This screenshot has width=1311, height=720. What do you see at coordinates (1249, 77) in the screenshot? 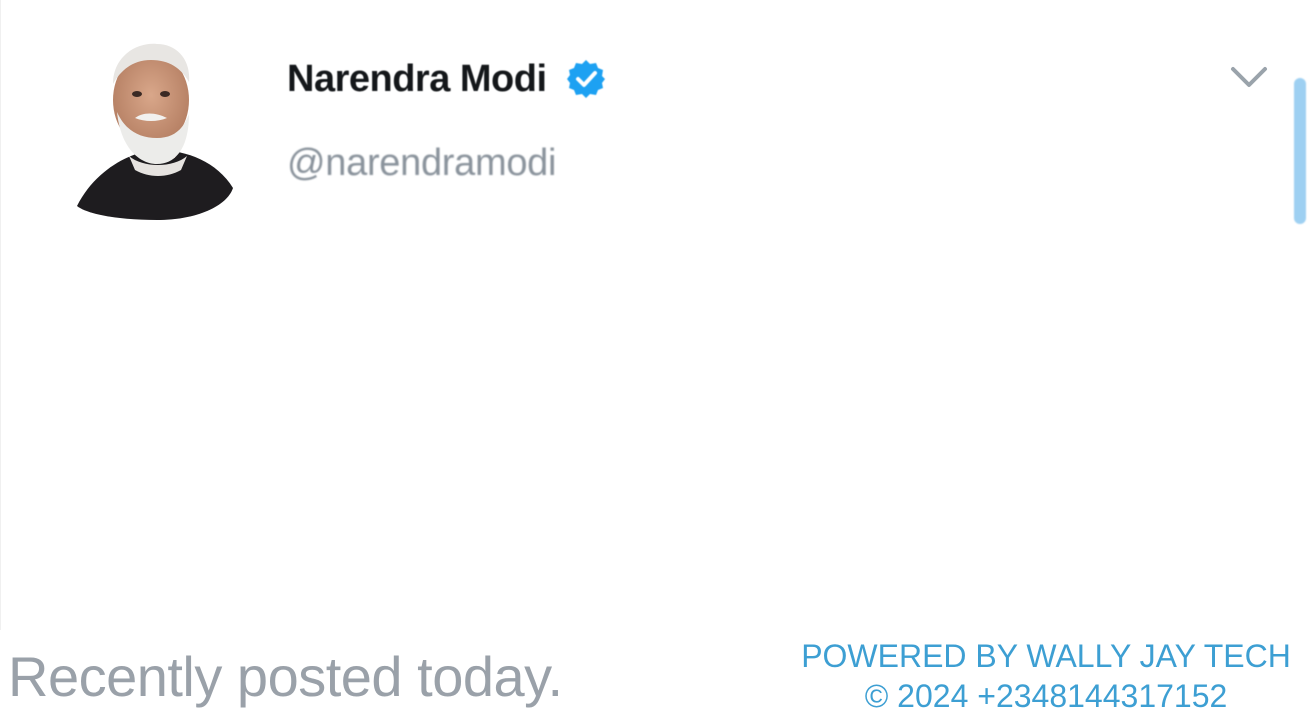
I see `chevron-down-icon` at bounding box center [1249, 77].